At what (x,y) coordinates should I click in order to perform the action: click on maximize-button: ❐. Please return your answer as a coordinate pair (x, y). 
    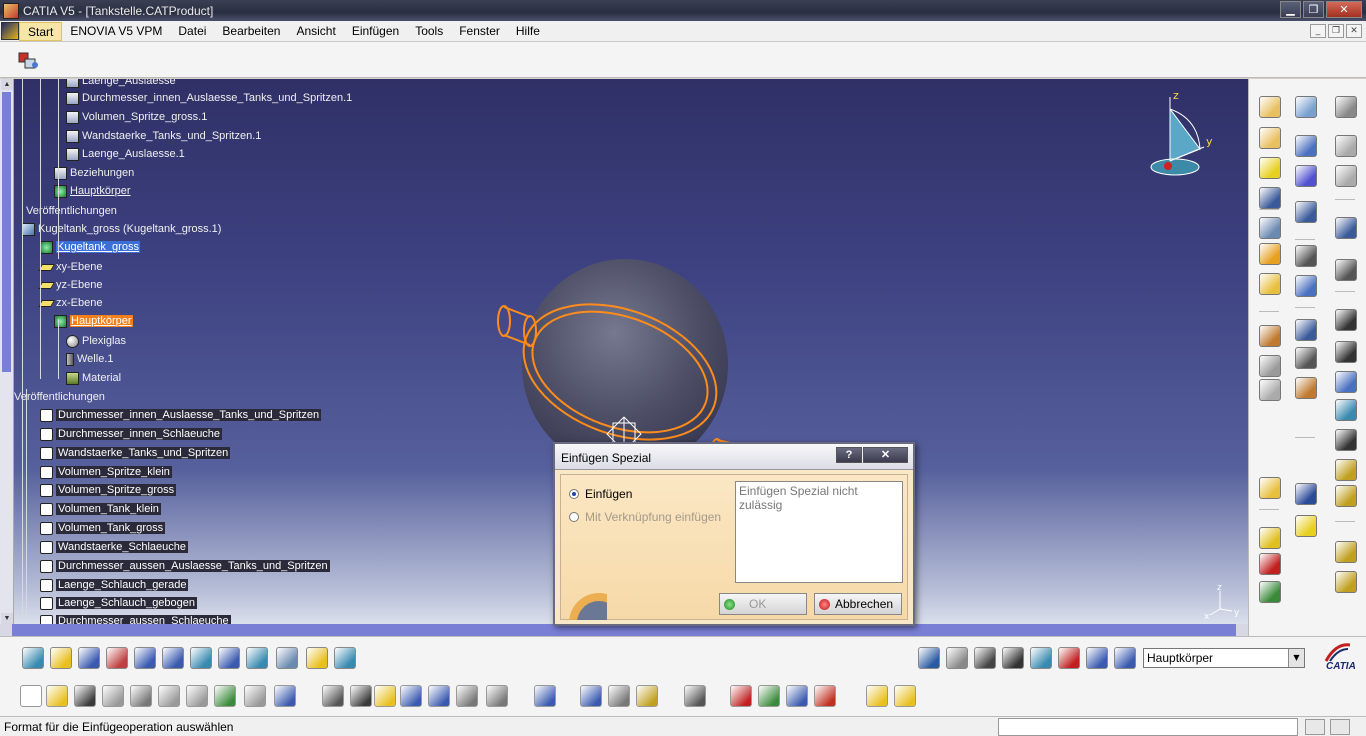
    Looking at the image, I should click on (1313, 9).